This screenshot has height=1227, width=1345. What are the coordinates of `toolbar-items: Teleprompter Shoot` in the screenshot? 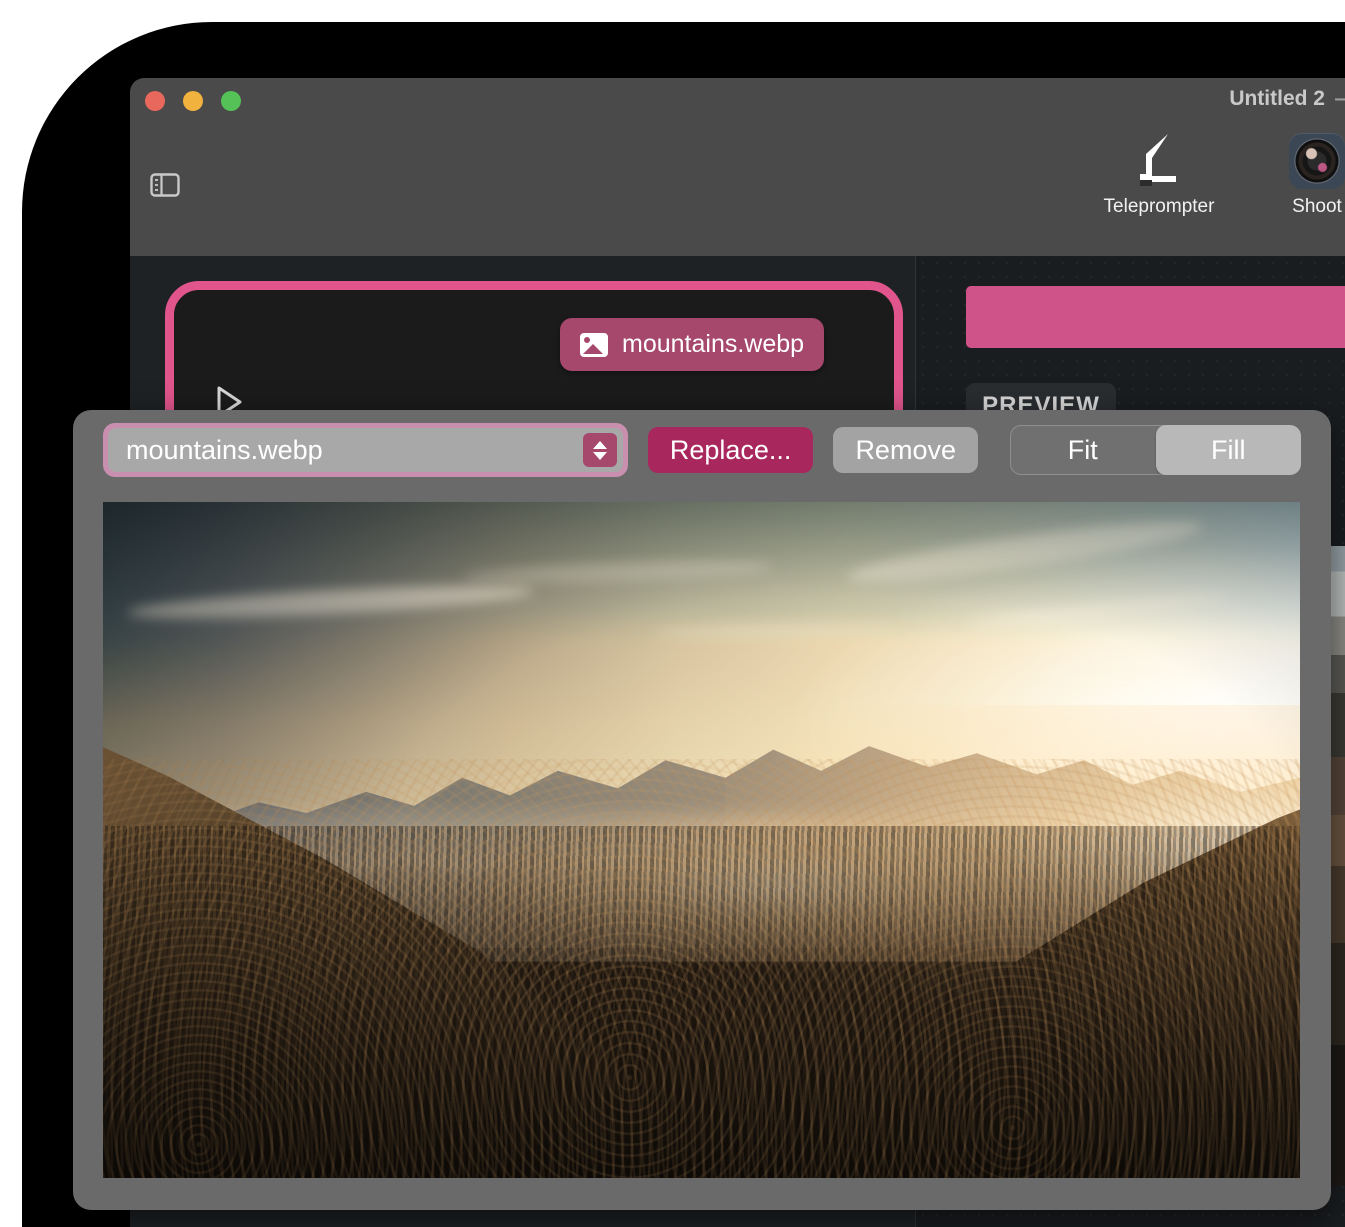 It's located at (1219, 174).